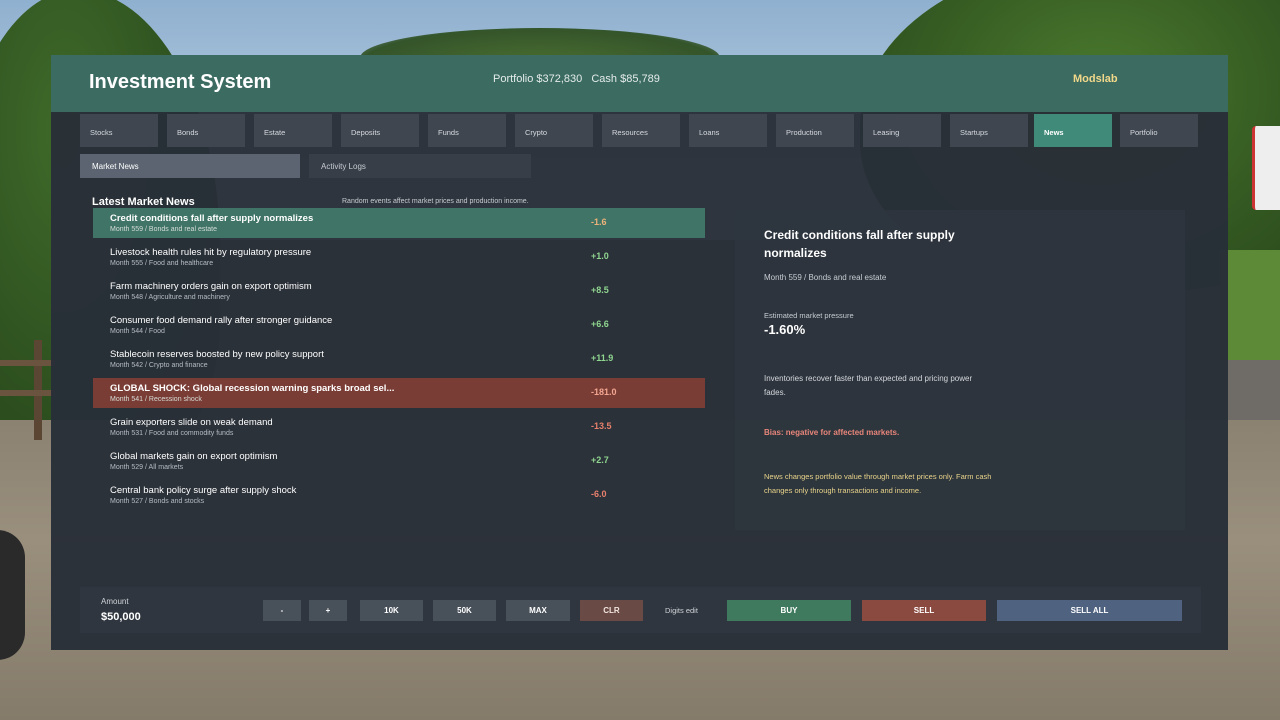  I want to click on pressure-value: -1.60%, so click(785, 329).